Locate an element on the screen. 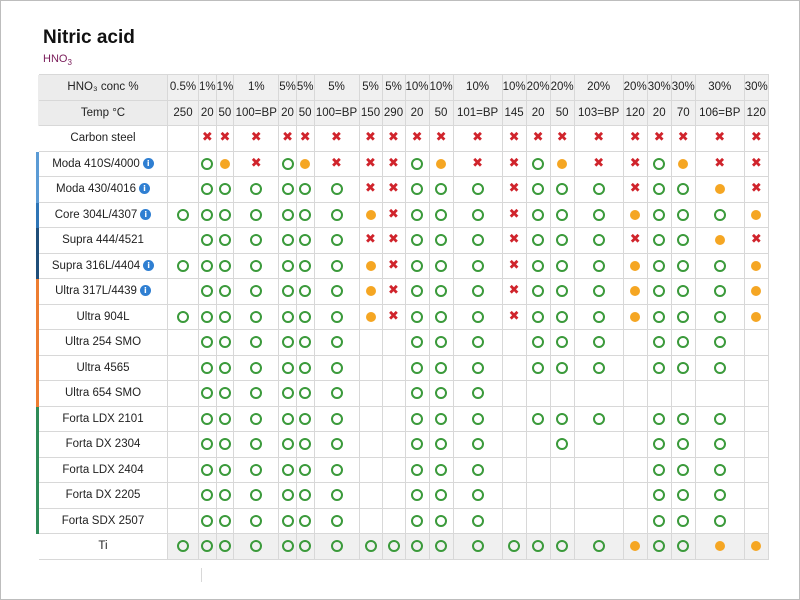 Image resolution: width=800 pixels, height=600 pixels. alloy-name-cell: Forta LDX 2404 is located at coordinates (102, 469).